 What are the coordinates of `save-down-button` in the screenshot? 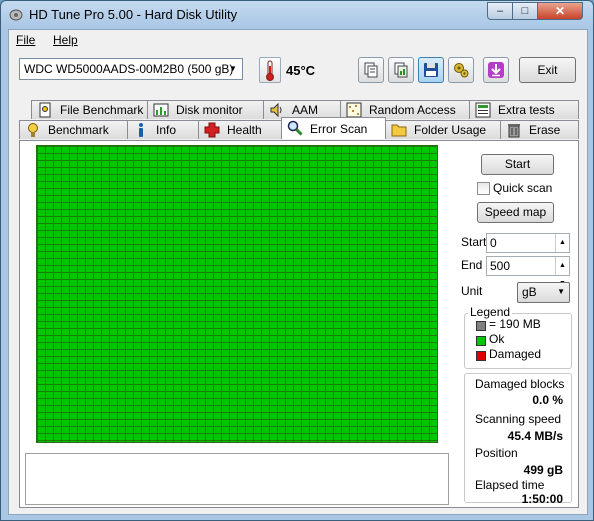 It's located at (496, 70).